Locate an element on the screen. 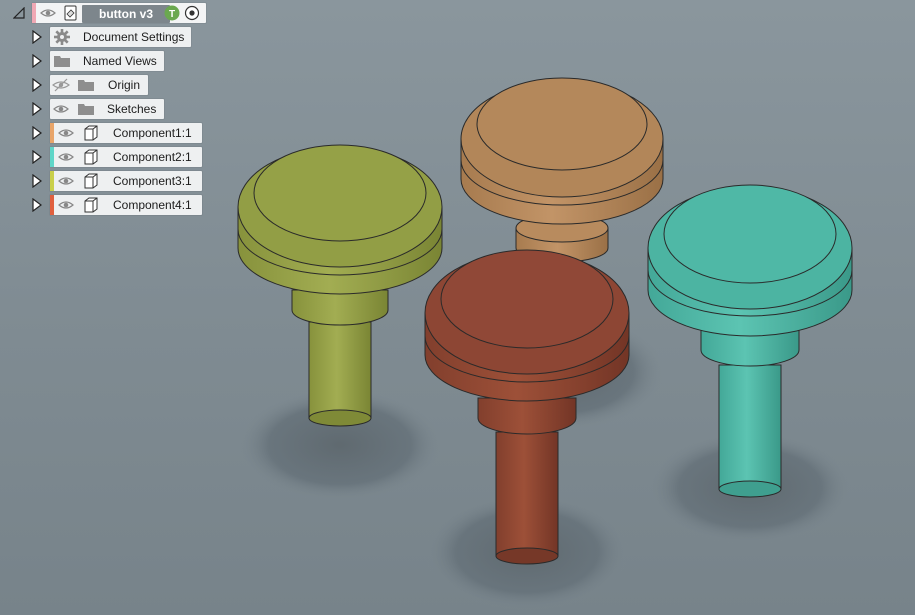  document-settings-node: Document Settings is located at coordinates (120, 37).